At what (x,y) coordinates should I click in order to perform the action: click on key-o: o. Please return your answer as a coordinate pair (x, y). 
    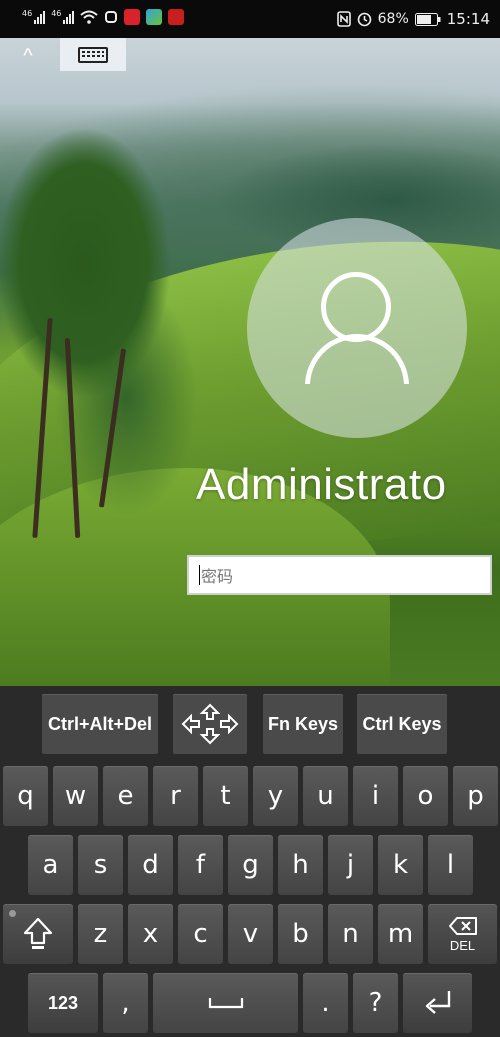
    Looking at the image, I should click on (425, 796).